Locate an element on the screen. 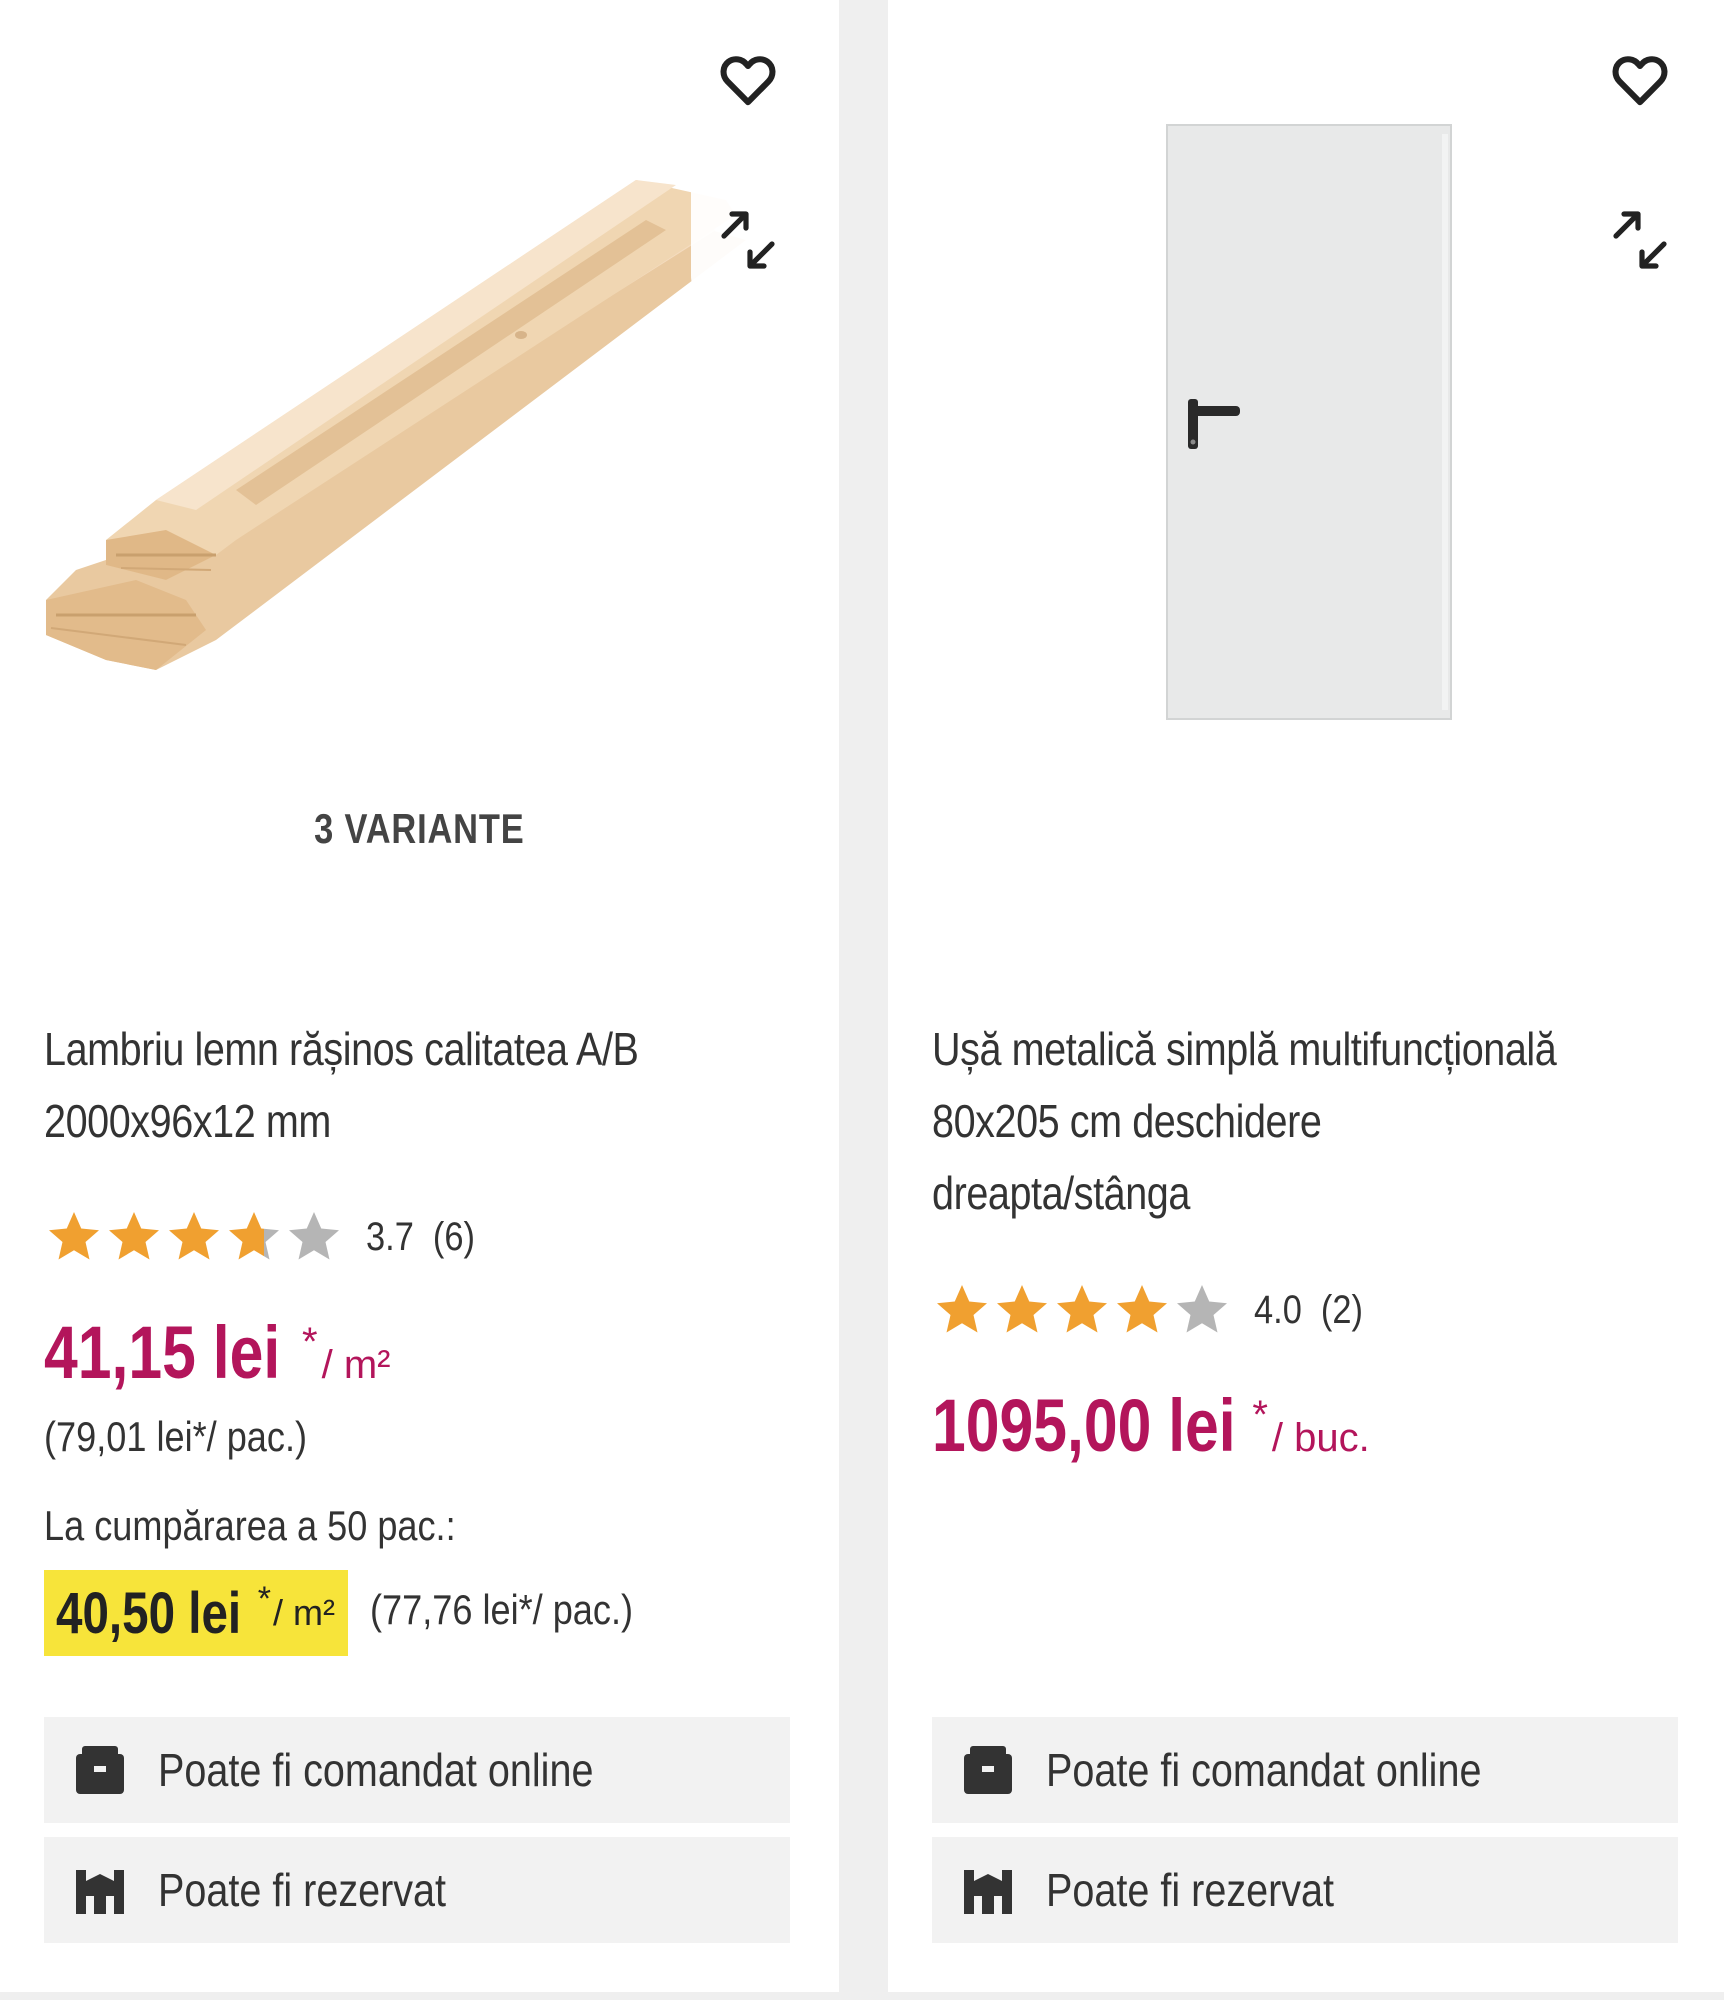 This screenshot has height=2000, width=1724. bulk-asterisk: * is located at coordinates (264, 1599).